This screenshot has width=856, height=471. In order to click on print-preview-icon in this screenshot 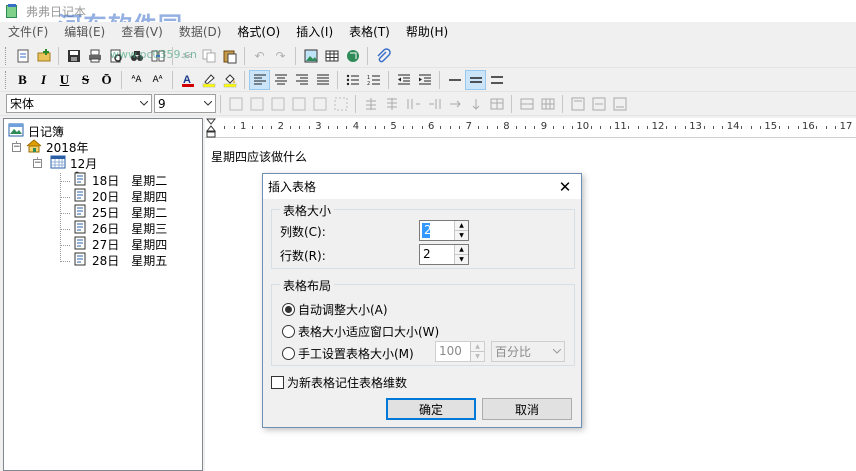, I will do `click(115, 56)`.